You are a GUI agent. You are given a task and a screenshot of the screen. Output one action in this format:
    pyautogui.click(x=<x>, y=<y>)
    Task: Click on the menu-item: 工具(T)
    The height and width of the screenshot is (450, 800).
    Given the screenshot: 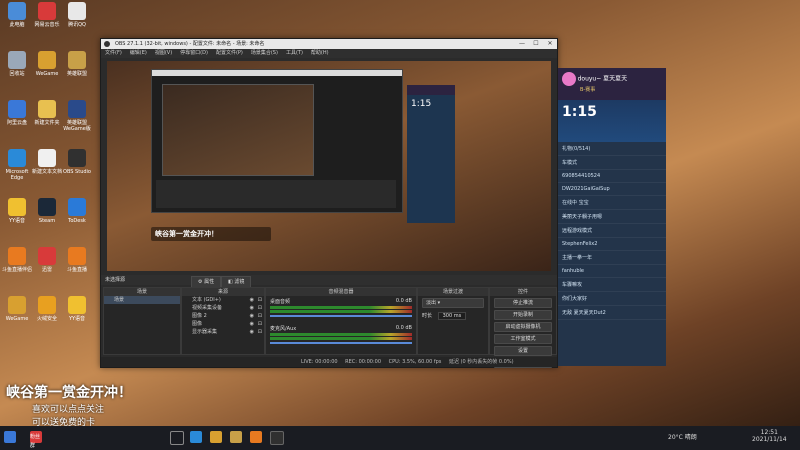 What is the action you would take?
    pyautogui.click(x=294, y=53)
    